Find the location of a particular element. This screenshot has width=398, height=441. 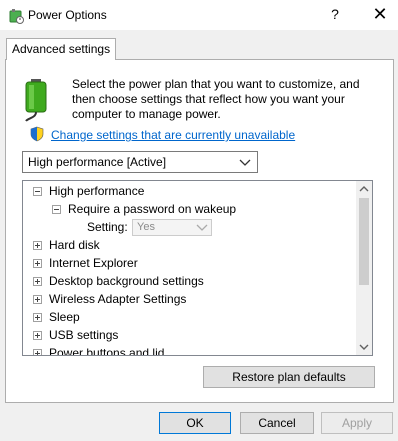

tree-item-label: Sleep is located at coordinates (64, 317).